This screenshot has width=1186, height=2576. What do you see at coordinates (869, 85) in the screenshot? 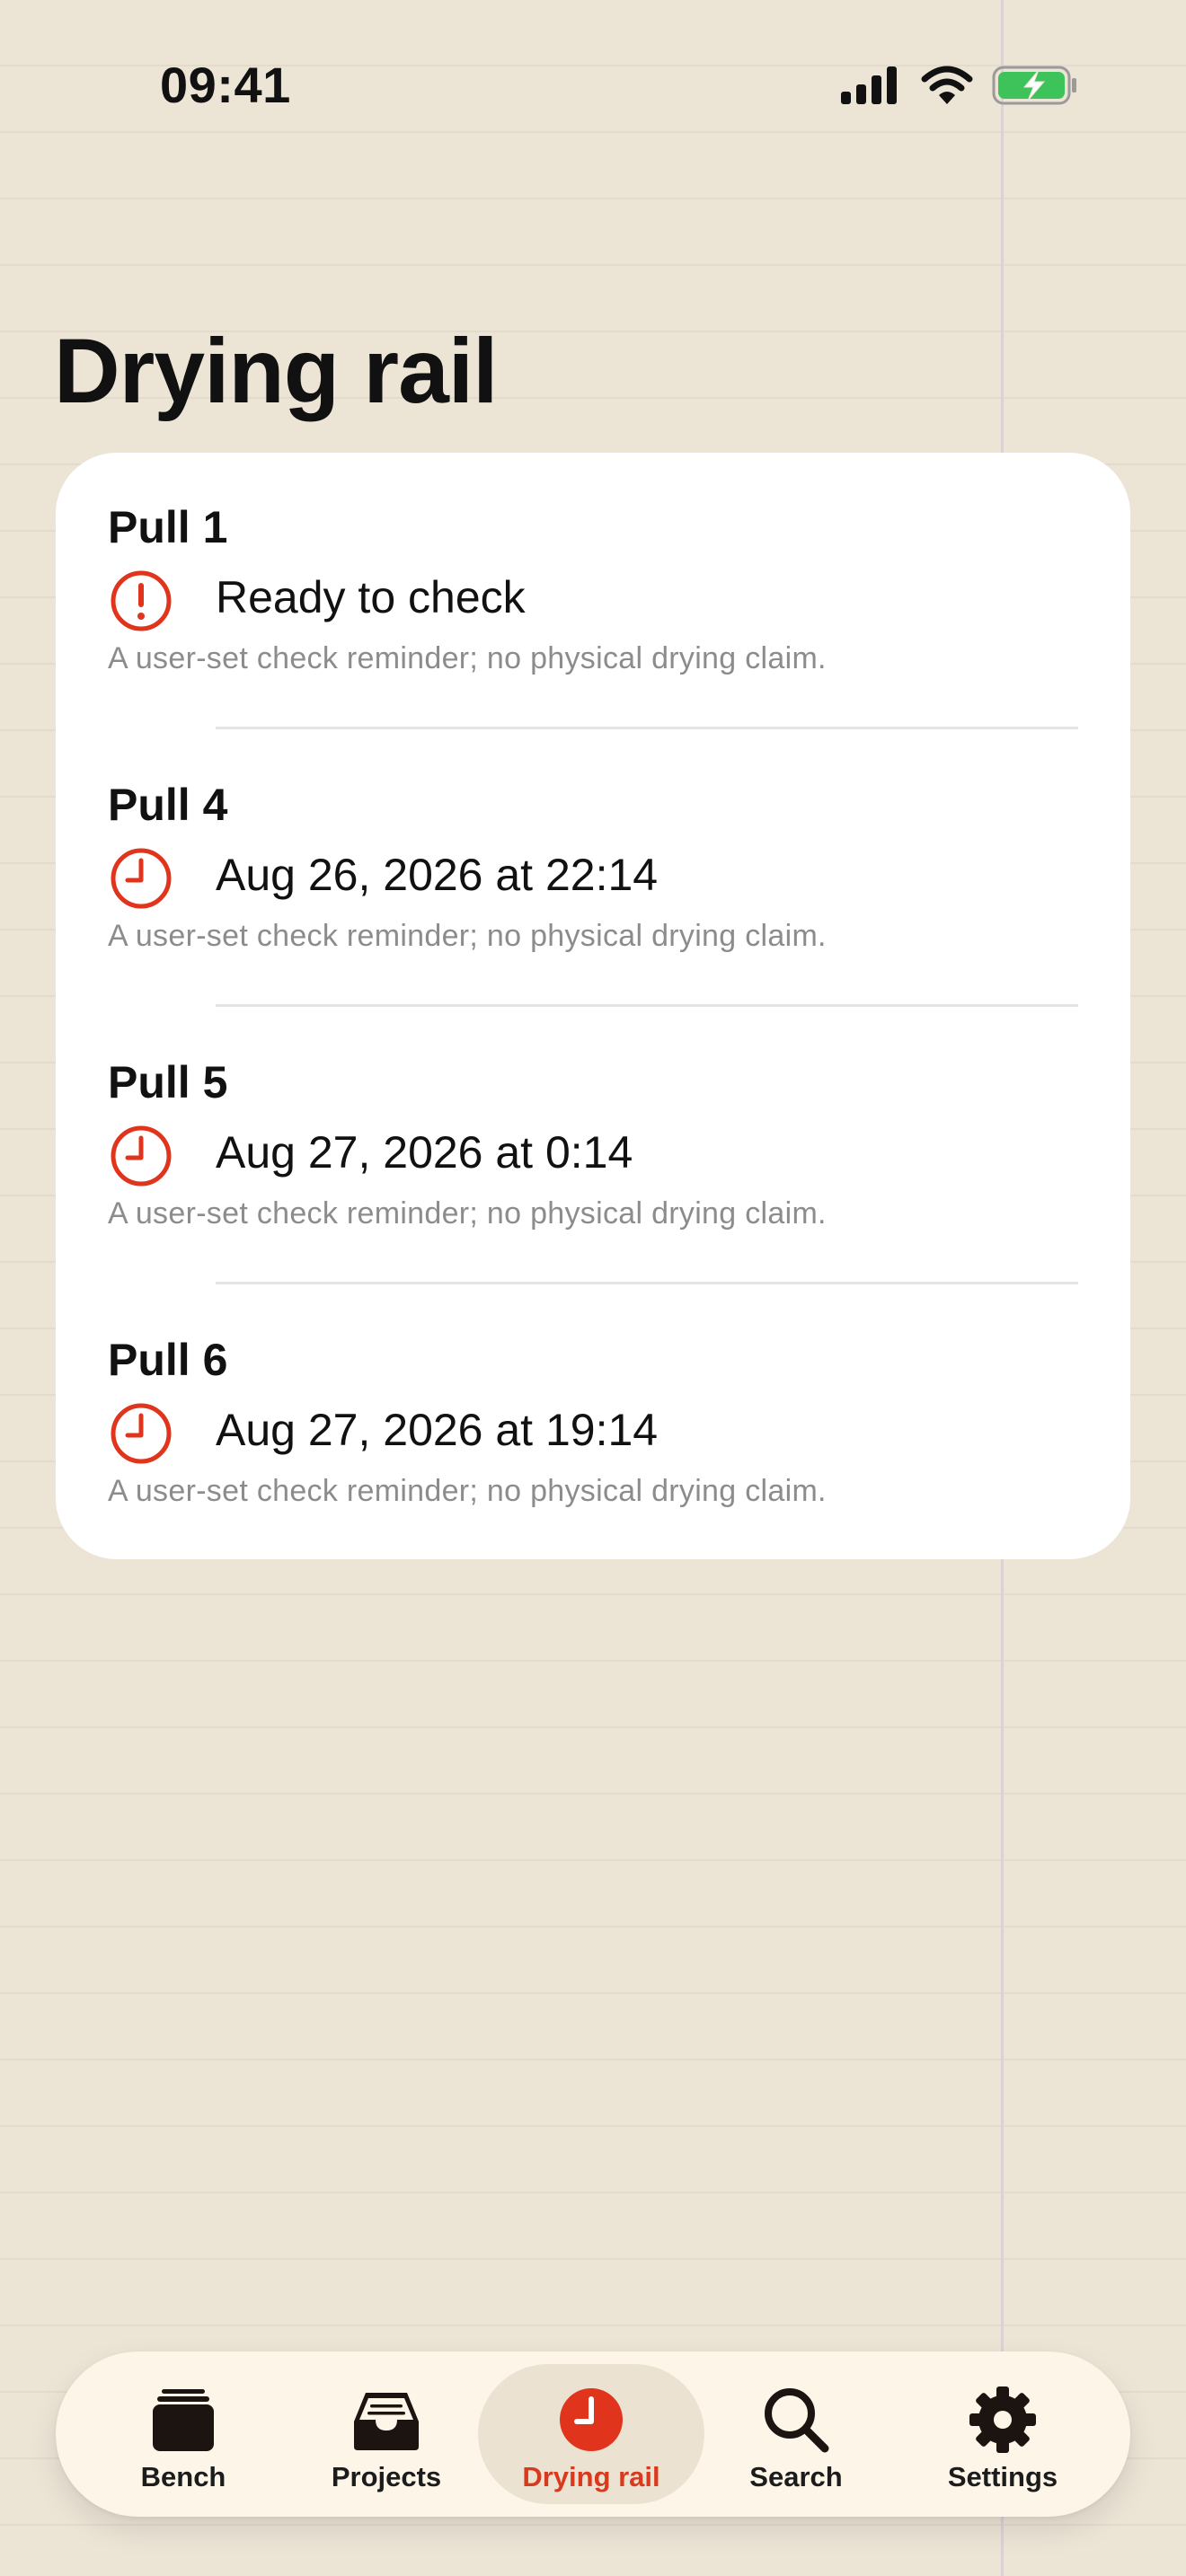
I see `cellular-signal-icon` at bounding box center [869, 85].